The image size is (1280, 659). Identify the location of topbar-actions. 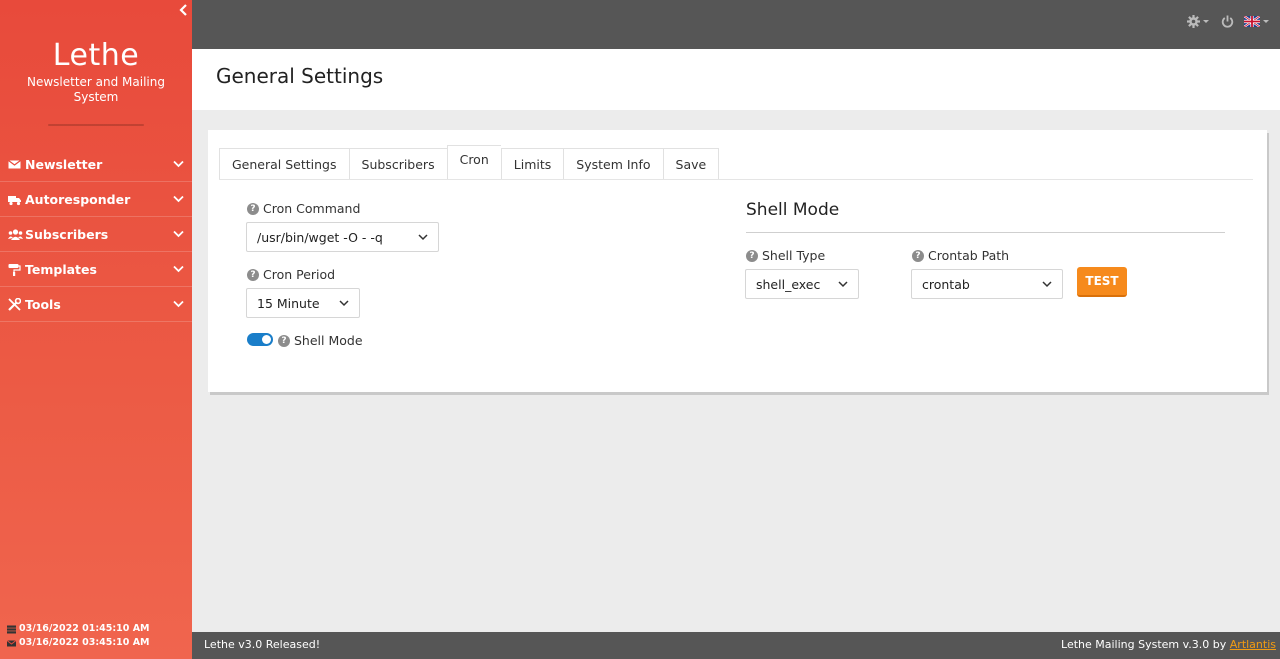
(1228, 21).